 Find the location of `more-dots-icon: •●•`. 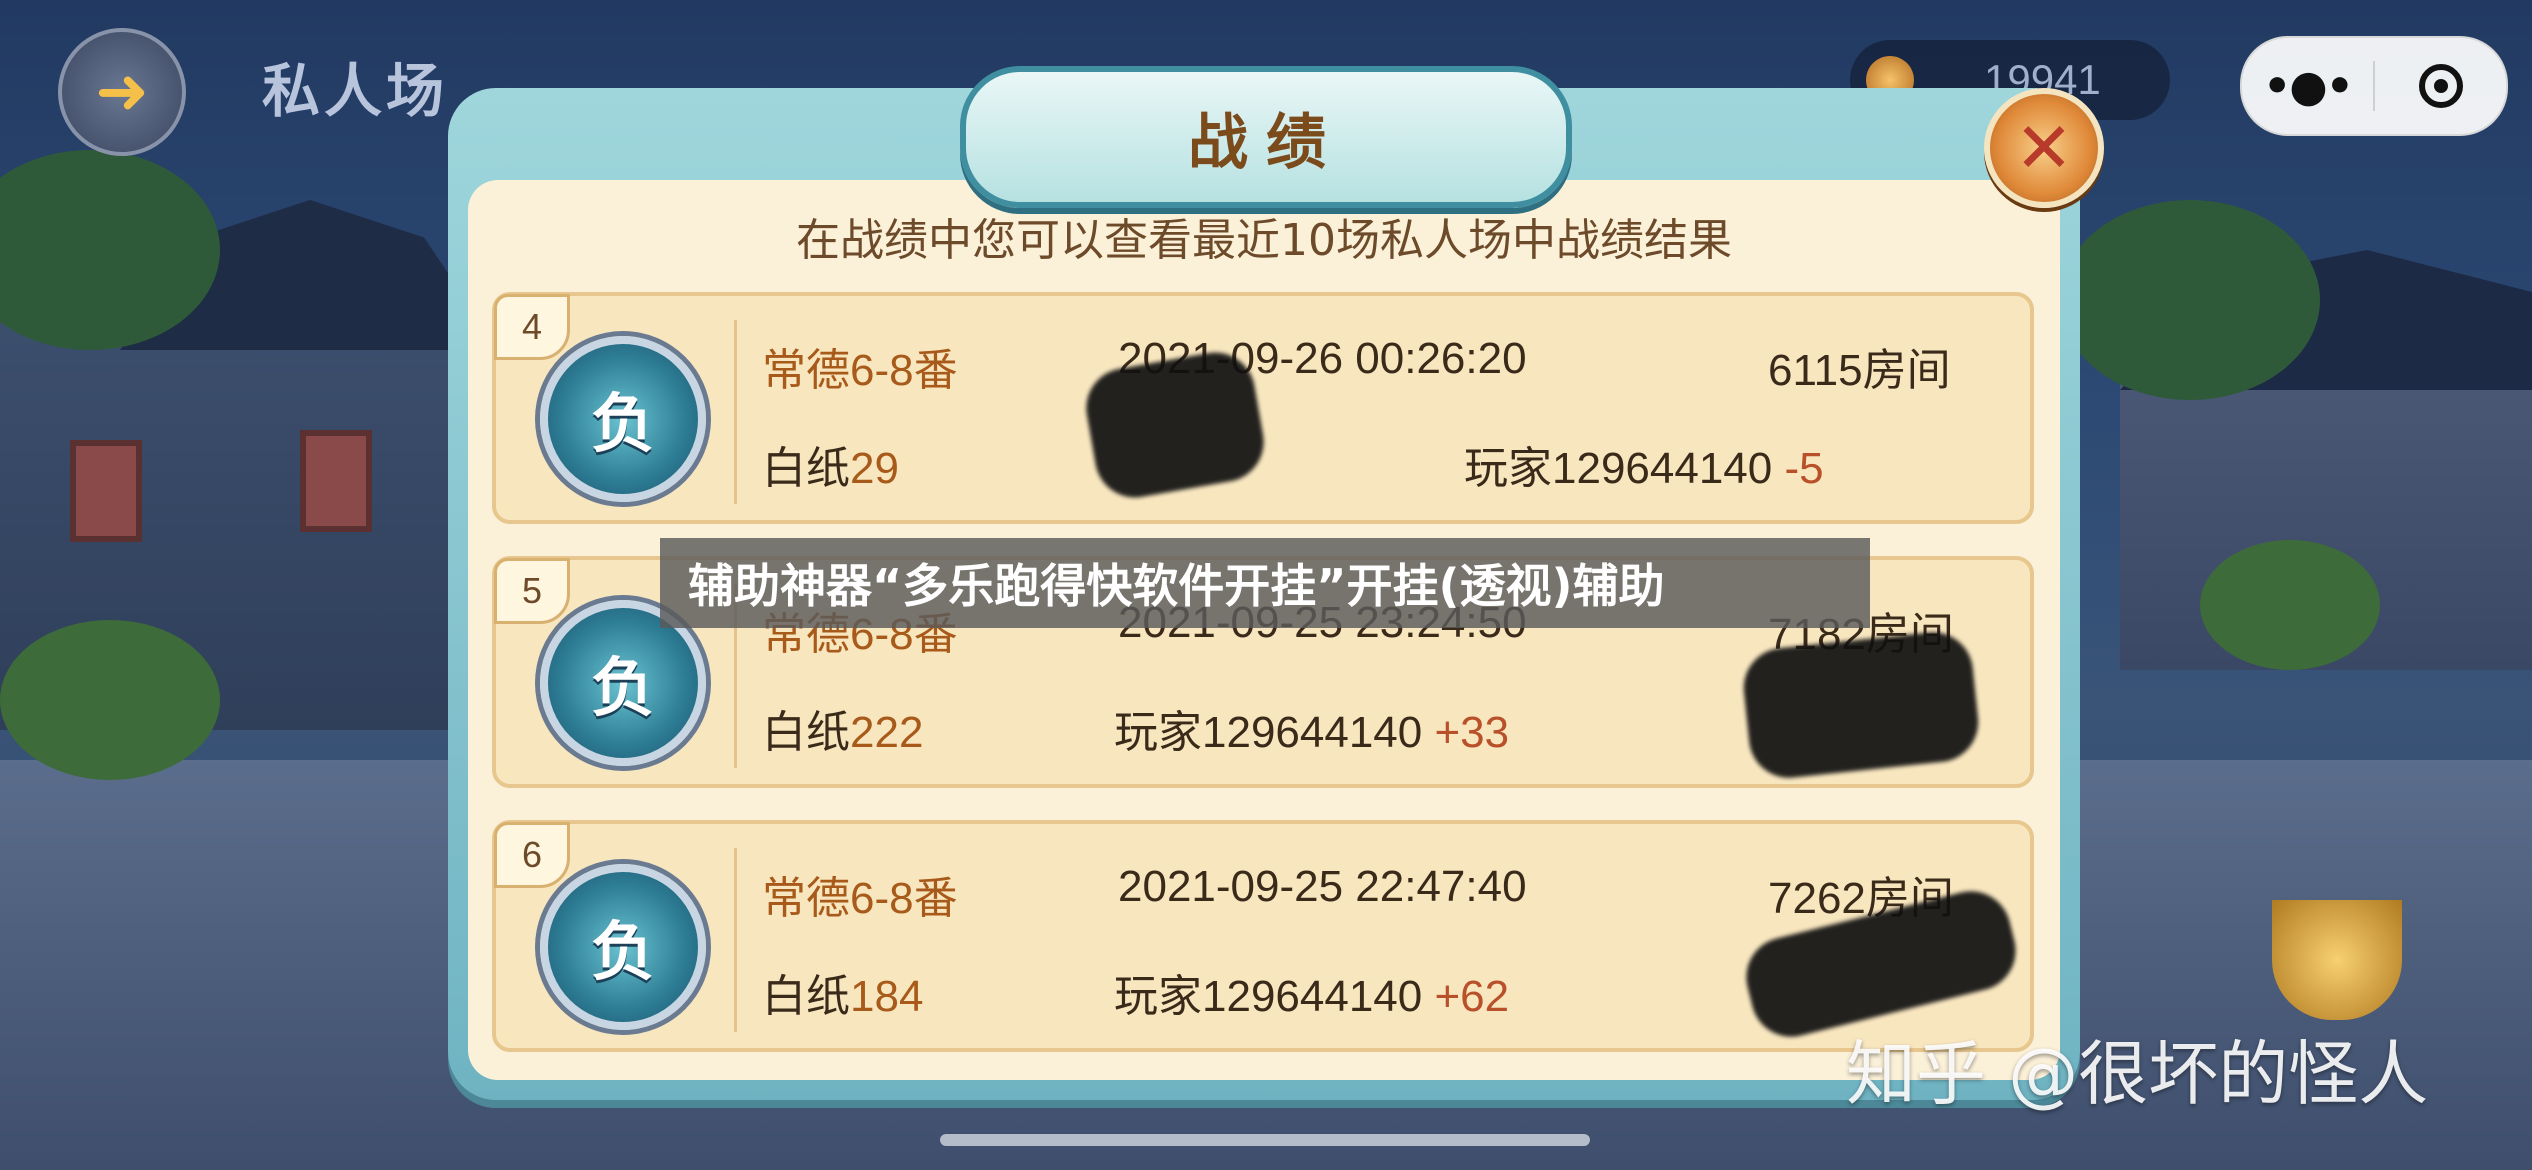

more-dots-icon: •●• is located at coordinates (2307, 86).